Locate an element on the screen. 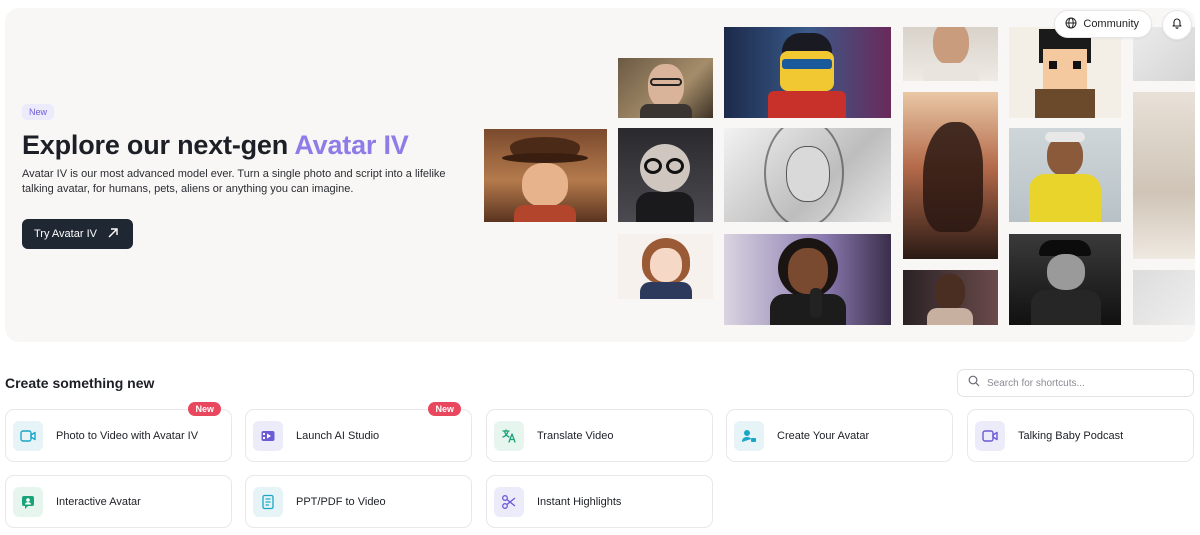 The height and width of the screenshot is (535, 1200). translate-icon is located at coordinates (509, 435).